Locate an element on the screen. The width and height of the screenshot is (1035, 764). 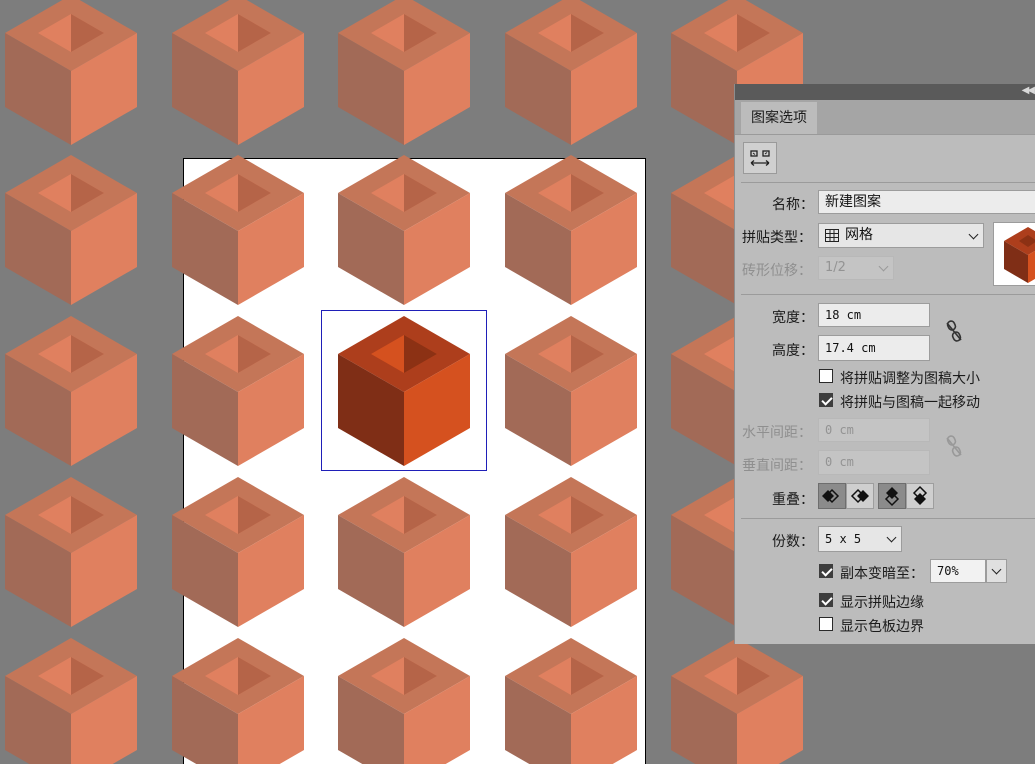
overlap-top-in-front-button is located at coordinates (892, 496).